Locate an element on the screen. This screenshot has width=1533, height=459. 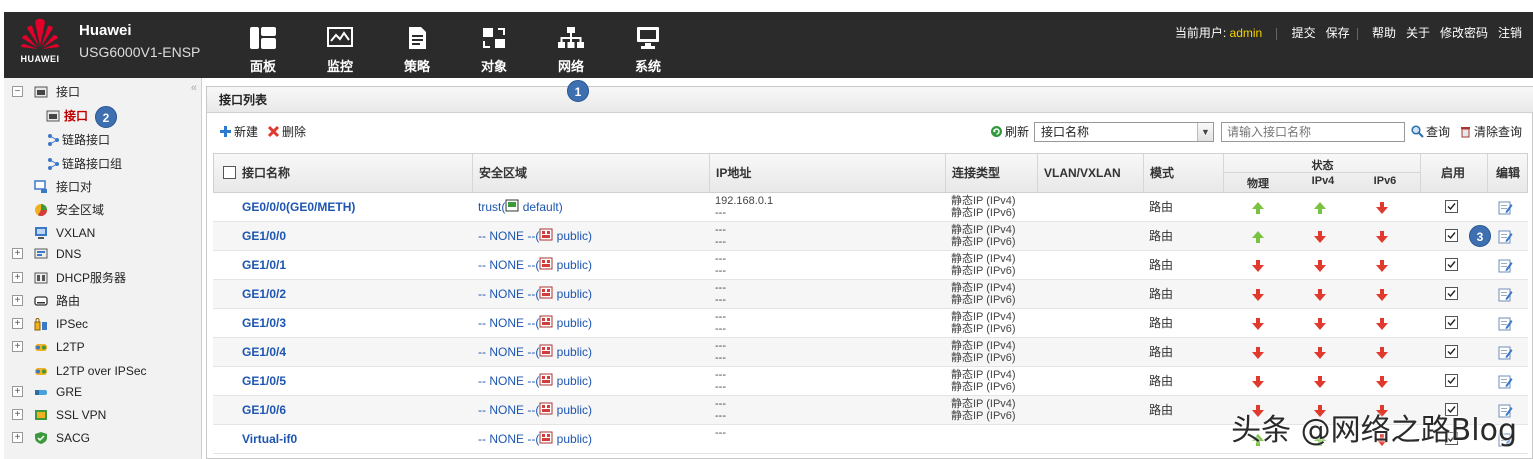
sidebar-item-link-interface-group: 链路接口组 is located at coordinates (119, 164).